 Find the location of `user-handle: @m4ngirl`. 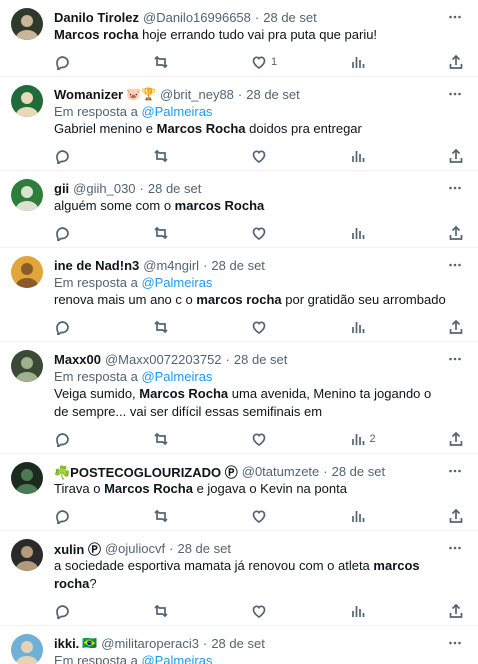

user-handle: @m4ngirl is located at coordinates (171, 265).